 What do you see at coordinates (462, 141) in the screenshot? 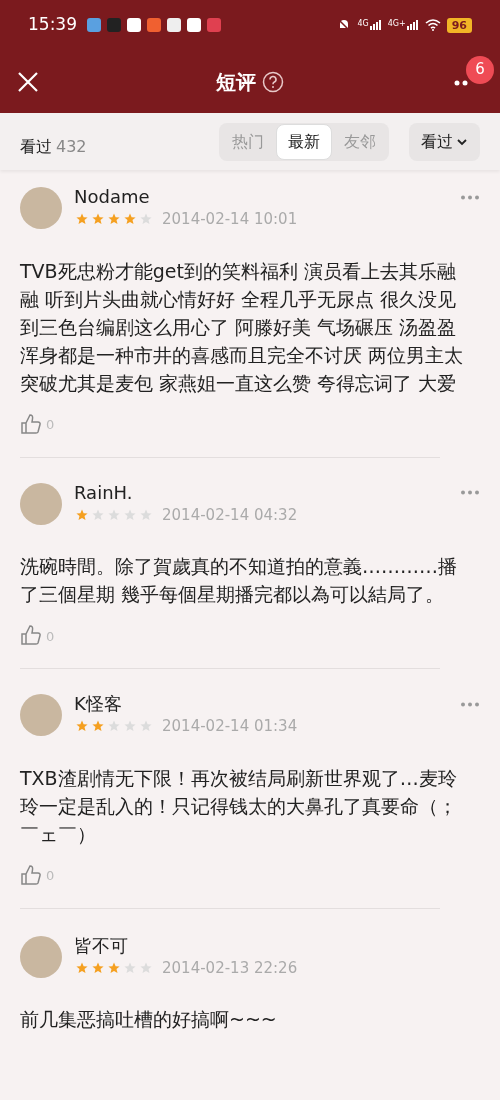
I see `chevron-down-icon` at bounding box center [462, 141].